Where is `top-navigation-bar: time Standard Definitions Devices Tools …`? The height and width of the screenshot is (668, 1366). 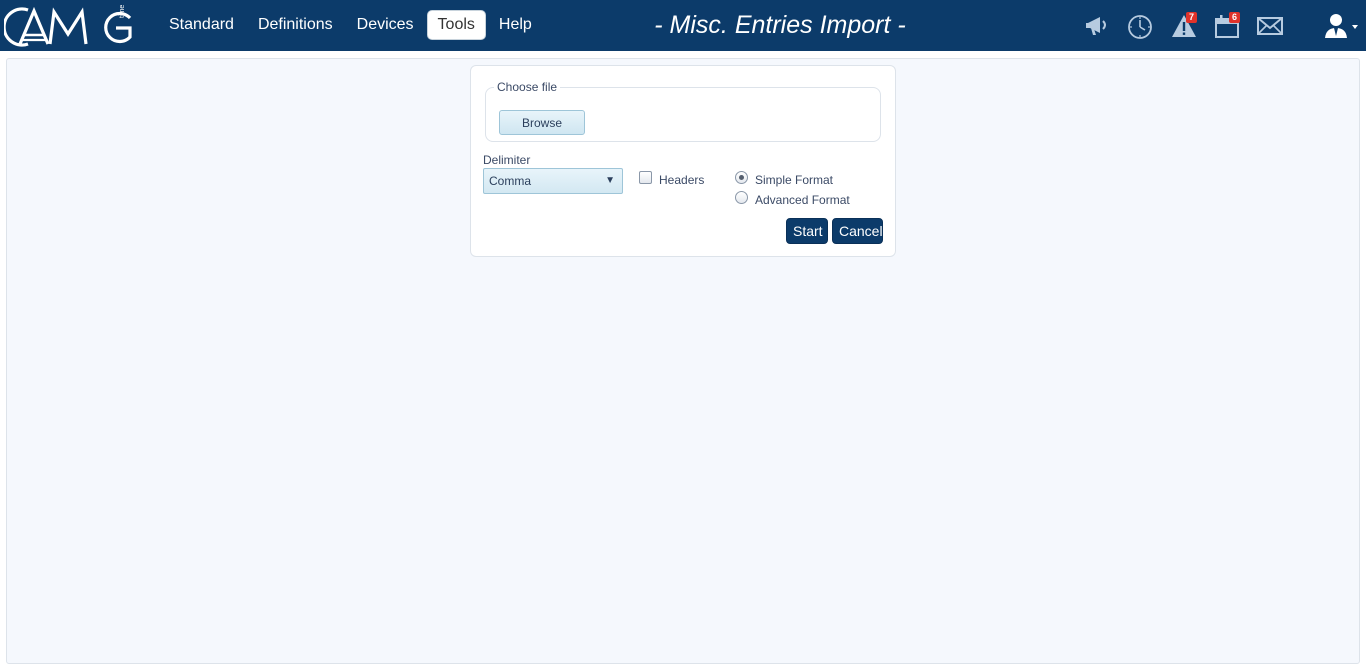
top-navigation-bar: time Standard Definitions Devices Tools … is located at coordinates (683, 25).